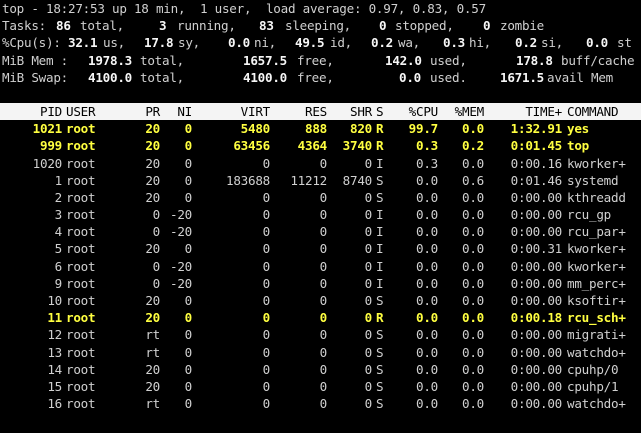 The height and width of the screenshot is (433, 641). What do you see at coordinates (266, 26) in the screenshot?
I see `tasks-sleeping: 83` at bounding box center [266, 26].